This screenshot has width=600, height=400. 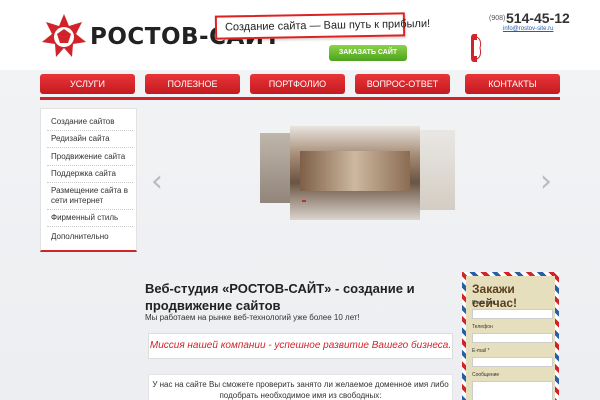 I want to click on slide-image-next, so click(x=435, y=170).